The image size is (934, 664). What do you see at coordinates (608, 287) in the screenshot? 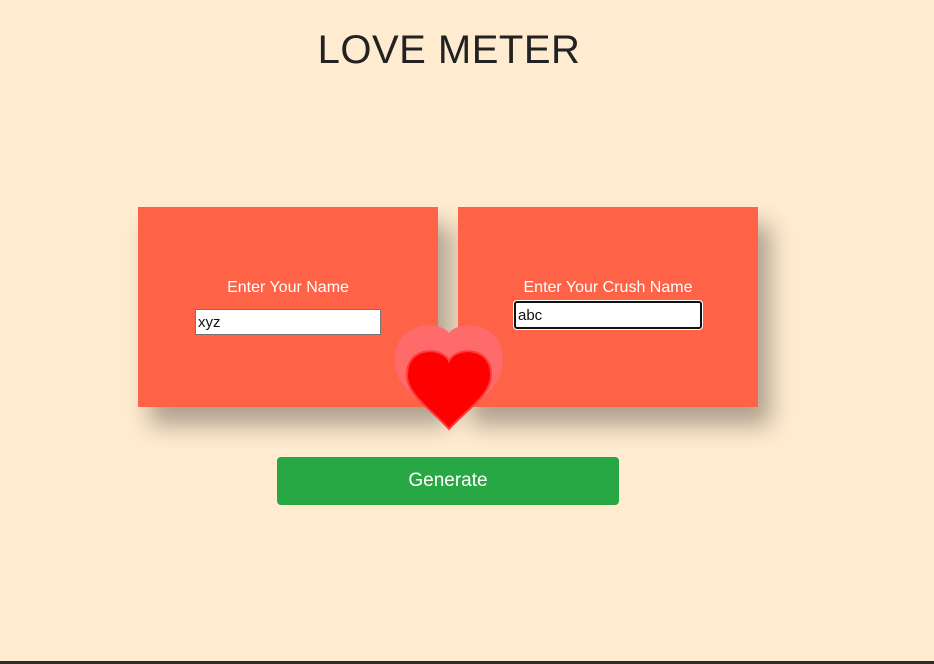
I see `crush-name-label: Enter Your Crush Name` at bounding box center [608, 287].